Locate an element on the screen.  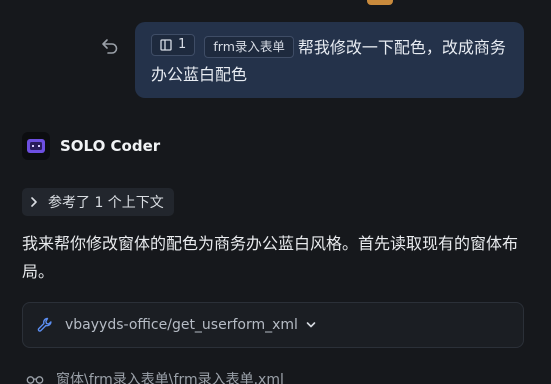
agent-reply-text: 我来帮你修改窗体的配色为商务办公蓝白风格。首先读取现有的窗体布局。 is located at coordinates (270, 257).